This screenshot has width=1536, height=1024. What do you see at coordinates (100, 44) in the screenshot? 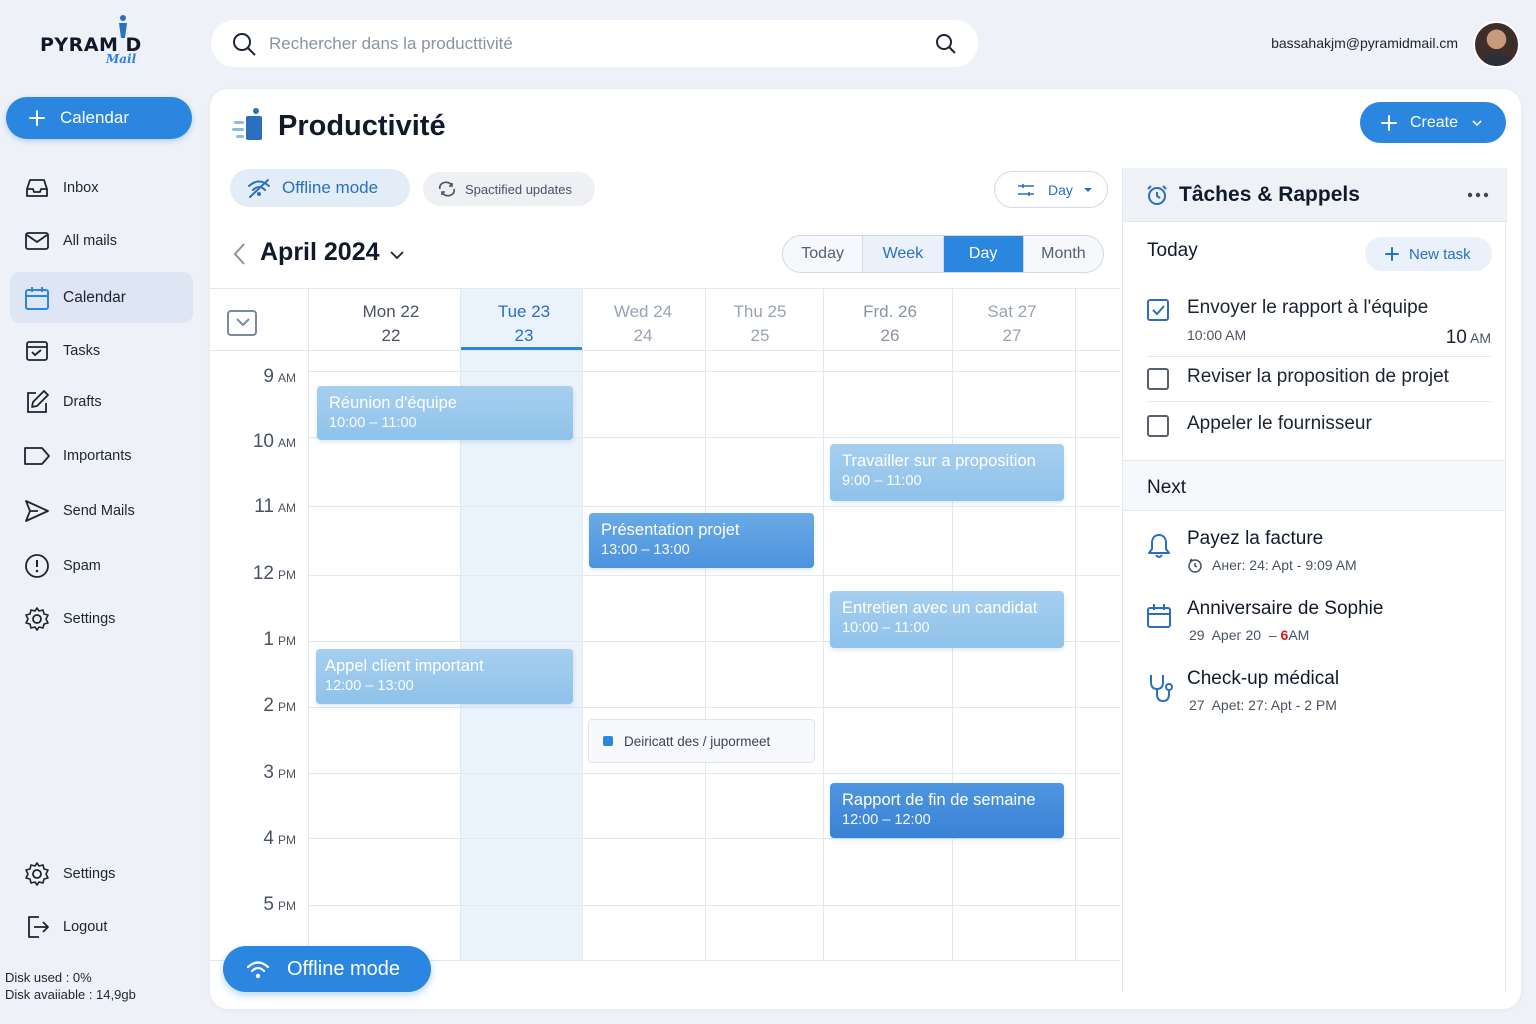
I see `app-logo: PYRAM D Mail` at bounding box center [100, 44].